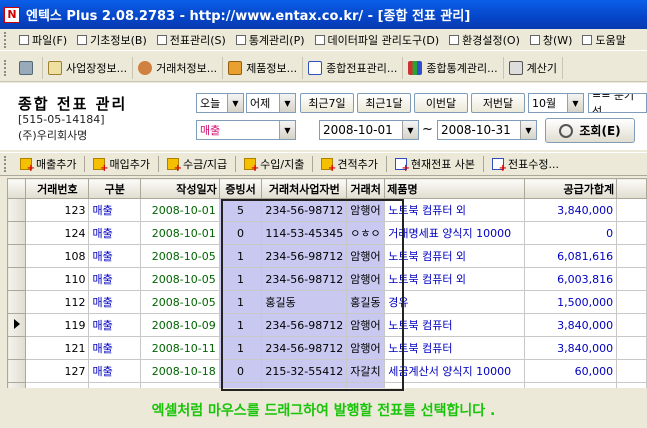 The image size is (647, 428). I want to click on cell-client: ㅇㅎㅇ, so click(366, 233).